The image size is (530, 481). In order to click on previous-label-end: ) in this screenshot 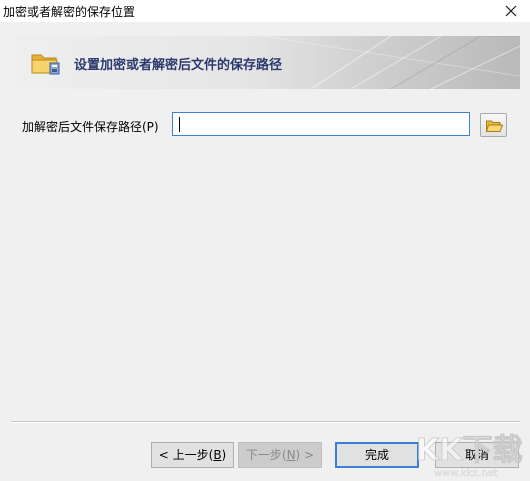, I will do `click(224, 455)`.